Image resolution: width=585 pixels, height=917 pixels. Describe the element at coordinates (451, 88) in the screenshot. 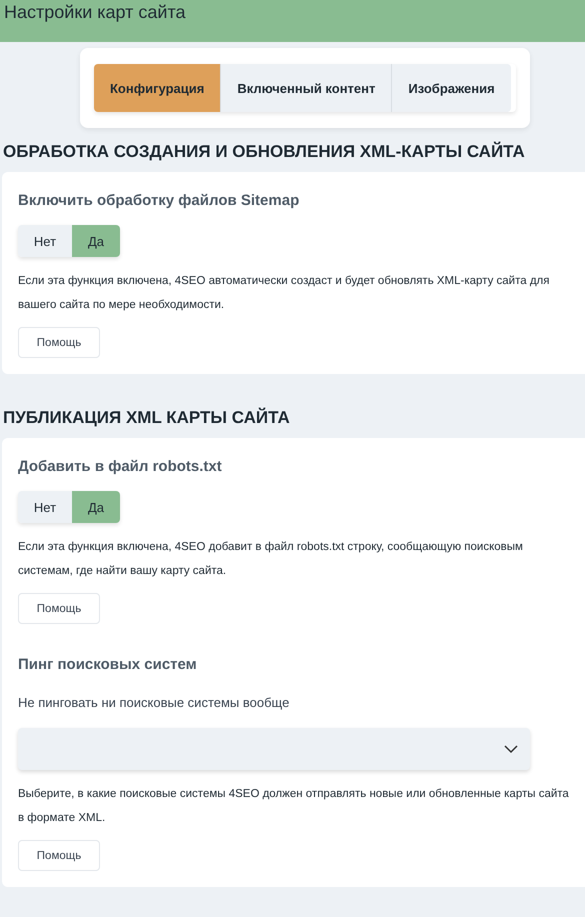

I see `tab: Изображения` at that location.